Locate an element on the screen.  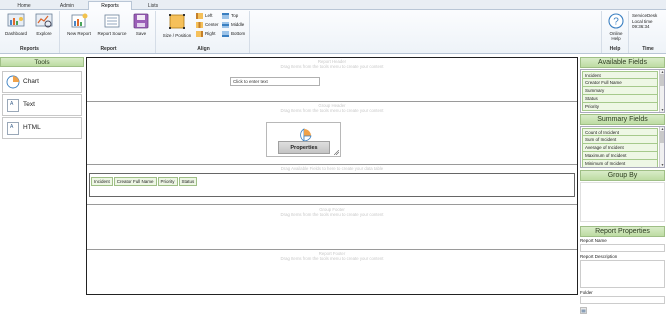
explore-button: Explore is located at coordinates (44, 24).